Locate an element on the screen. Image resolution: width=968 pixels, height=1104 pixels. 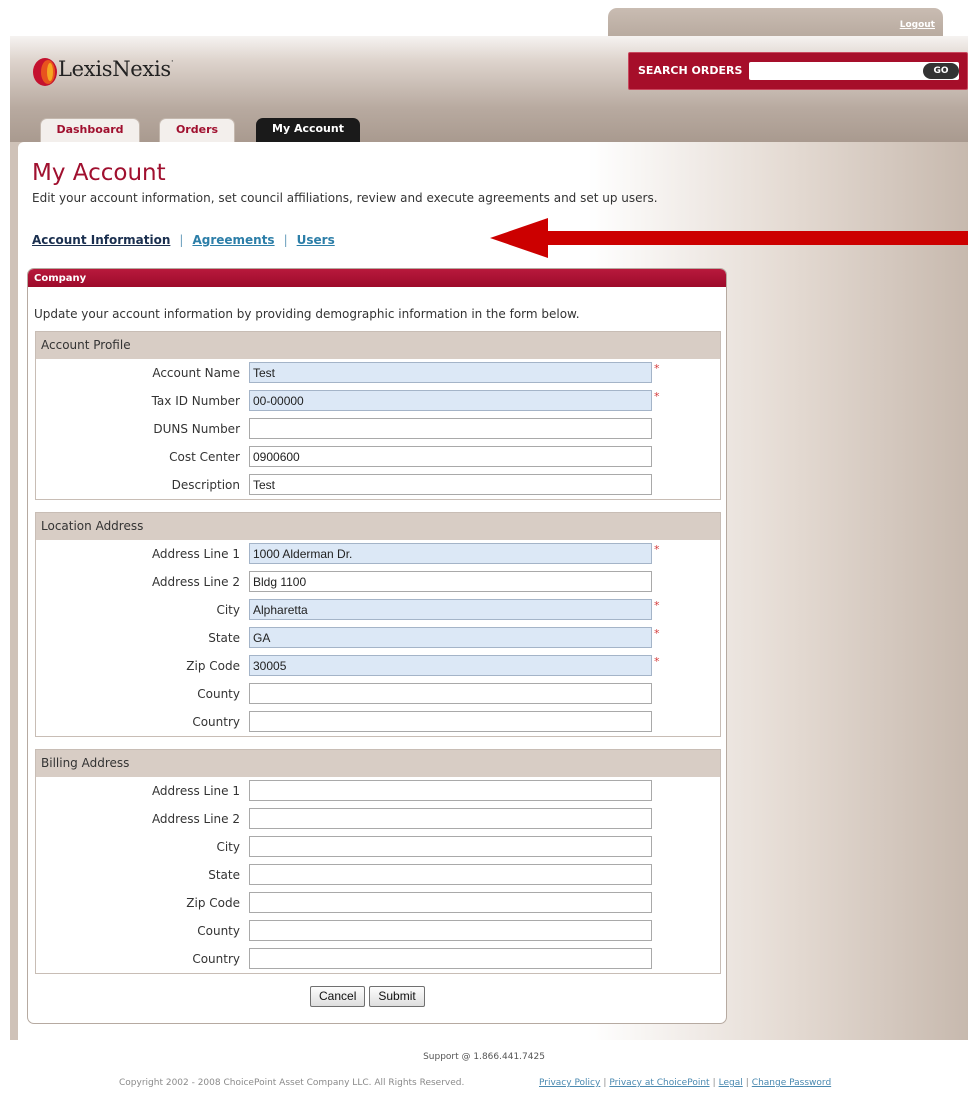
form-row: City * is located at coordinates (378, 610).